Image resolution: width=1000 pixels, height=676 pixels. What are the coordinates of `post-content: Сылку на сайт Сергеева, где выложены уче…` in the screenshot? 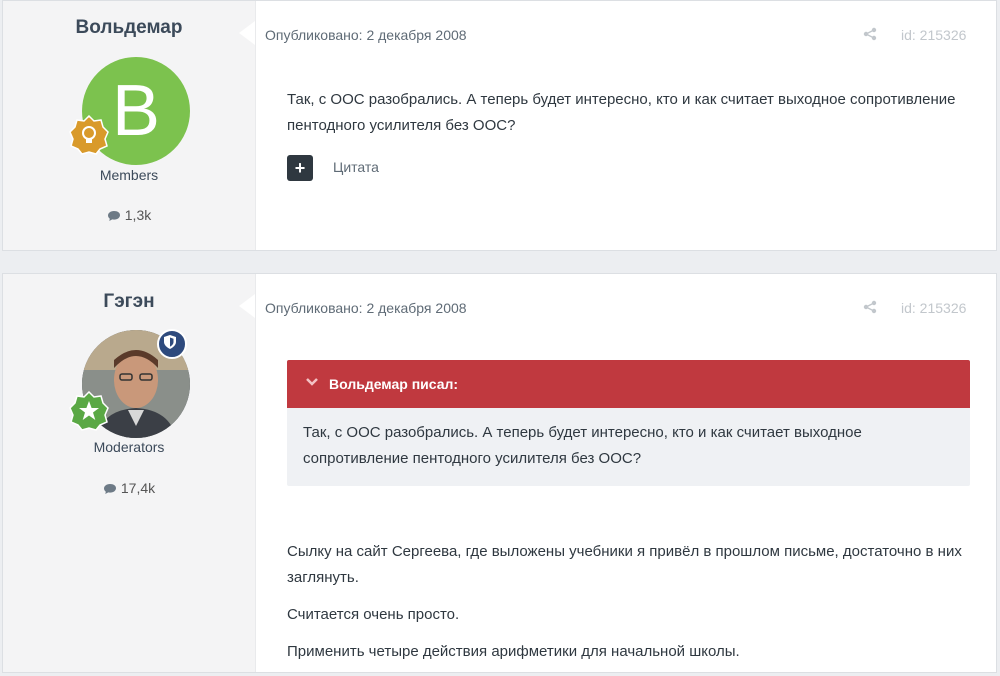 It's located at (628, 607).